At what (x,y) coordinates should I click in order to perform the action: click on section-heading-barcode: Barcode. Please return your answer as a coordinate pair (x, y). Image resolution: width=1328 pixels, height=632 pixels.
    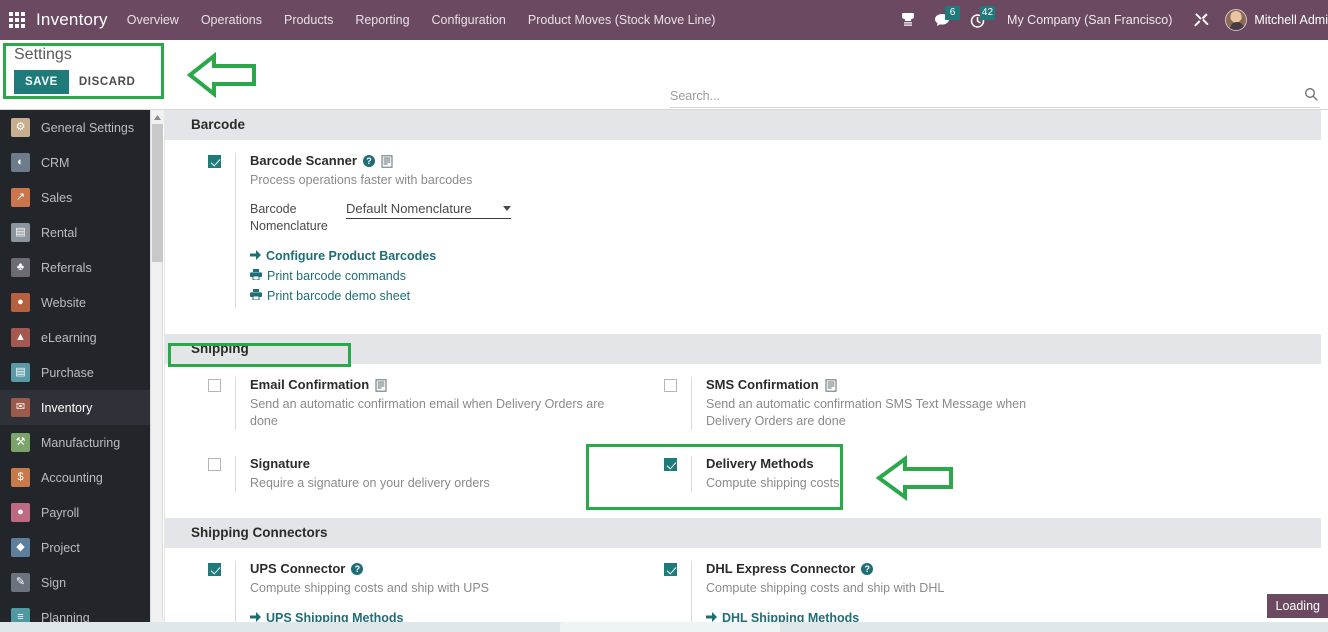
    Looking at the image, I should click on (743, 125).